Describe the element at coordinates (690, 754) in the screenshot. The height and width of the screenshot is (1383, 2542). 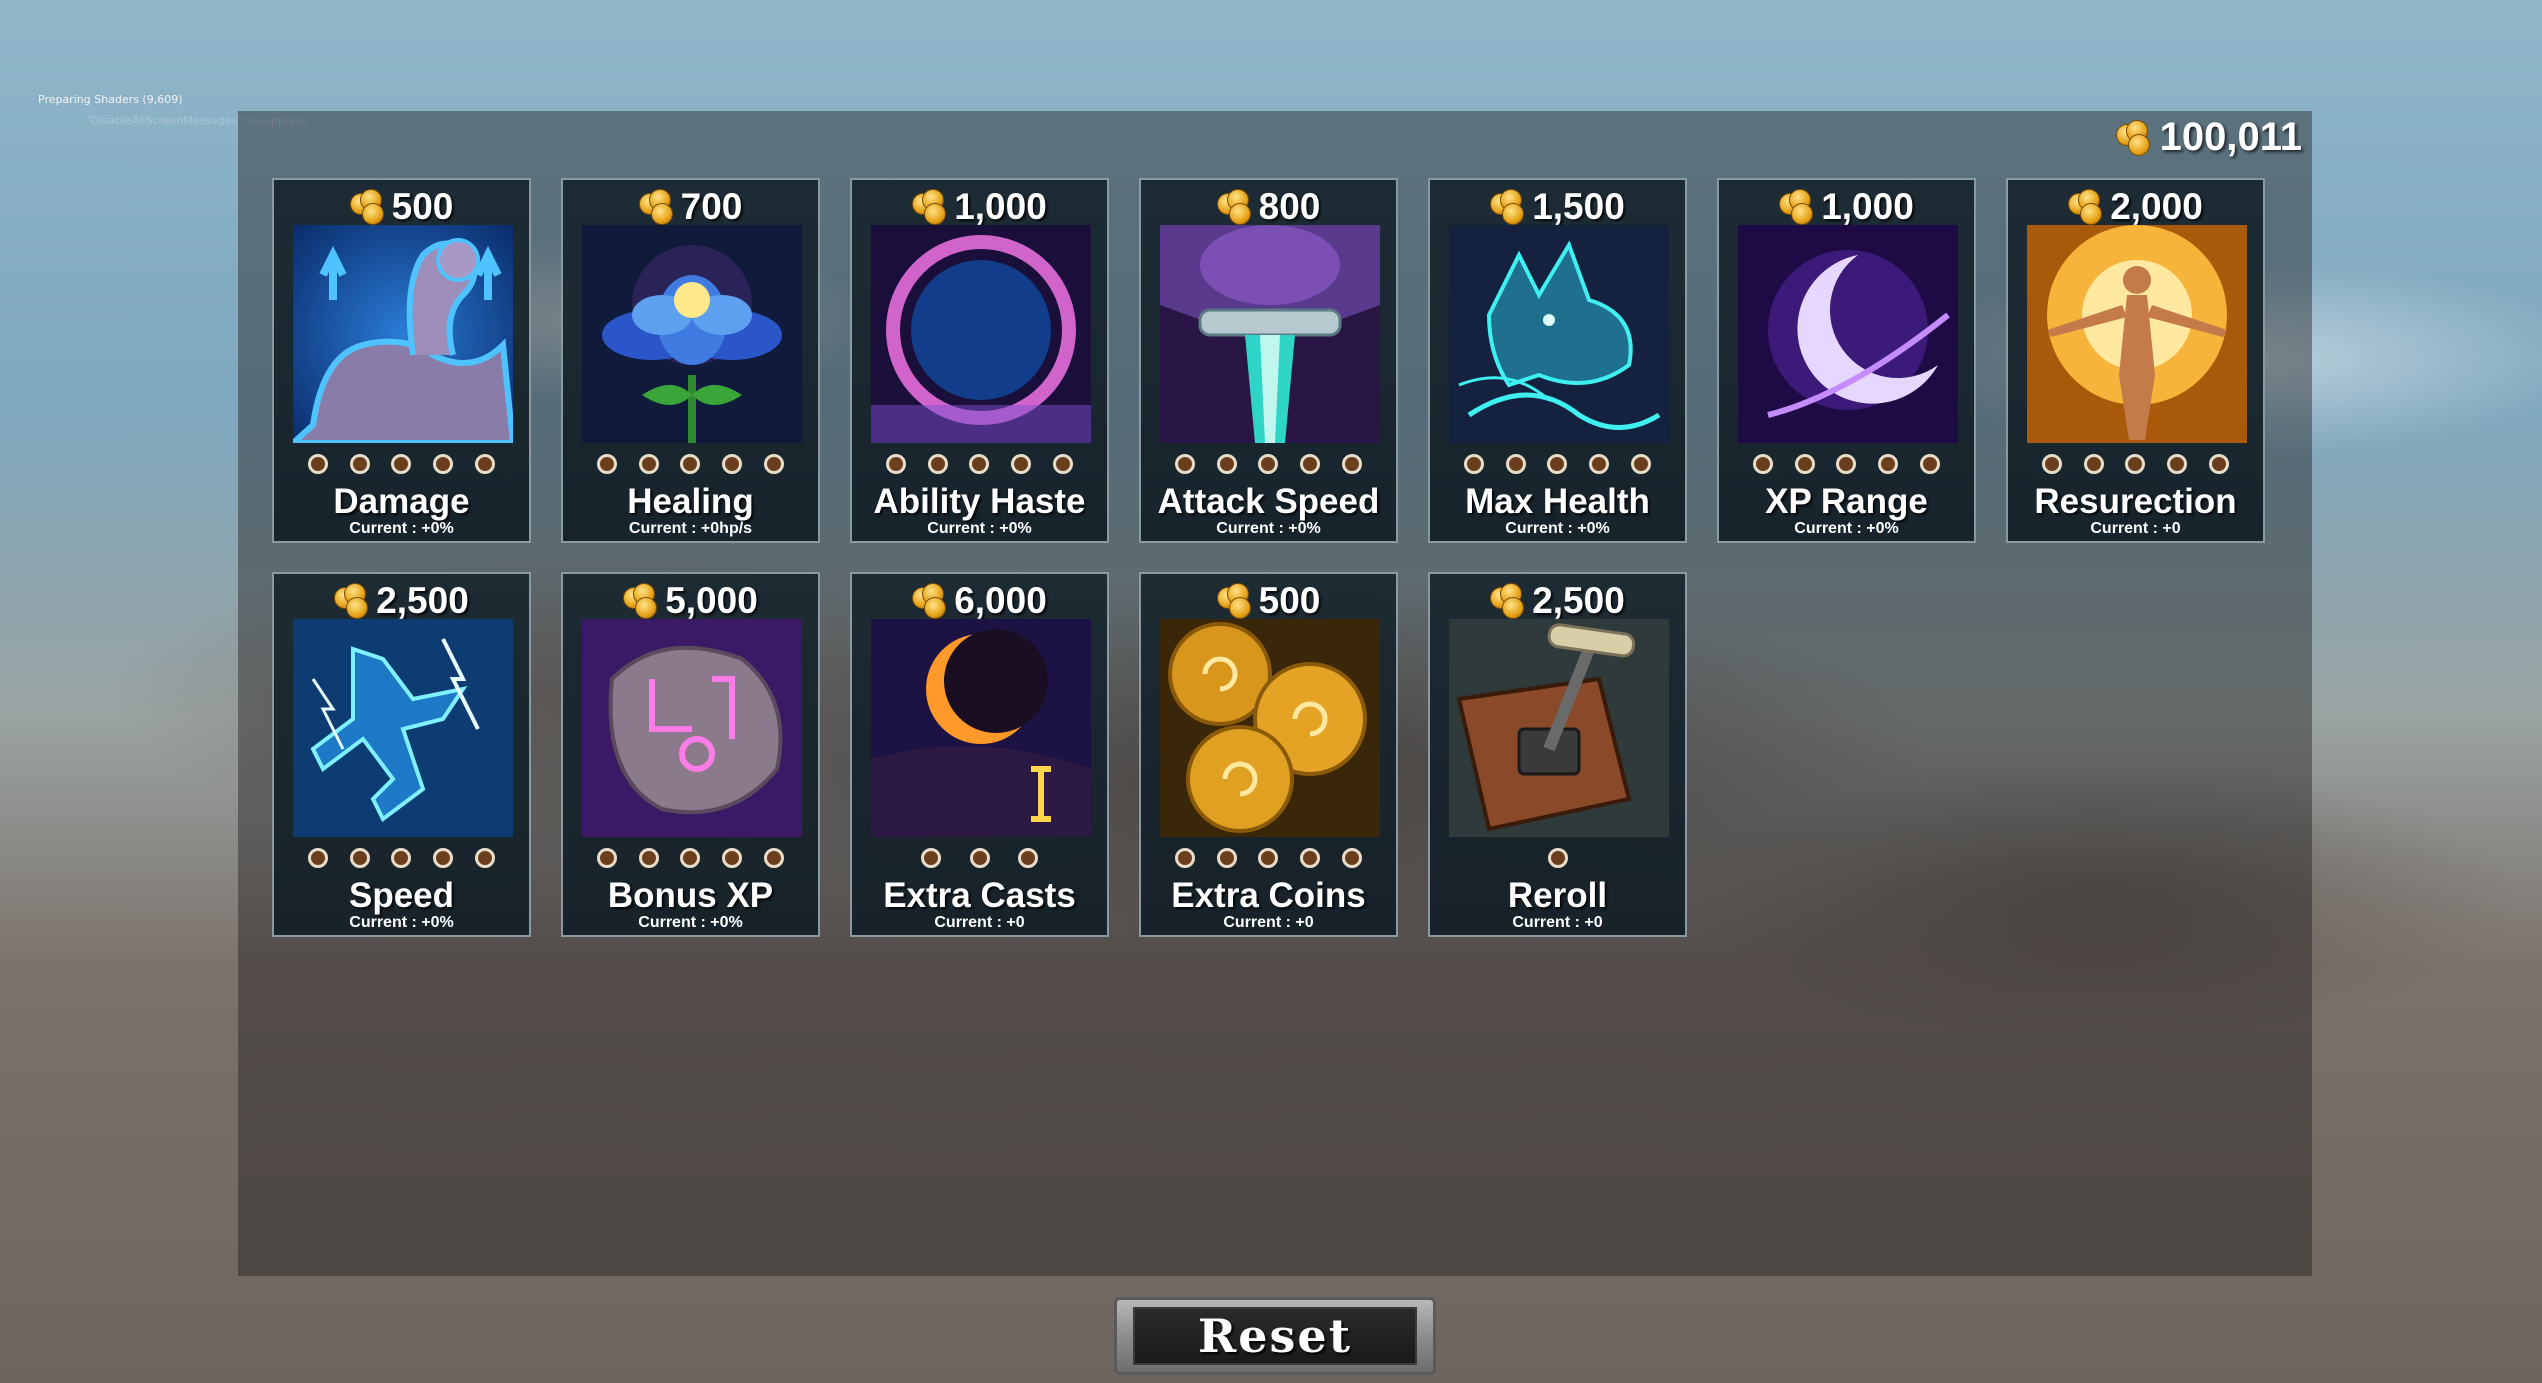
I see `upgrade-card-bonus-xp: 5,000 Bonus XP Current : +0%` at that location.